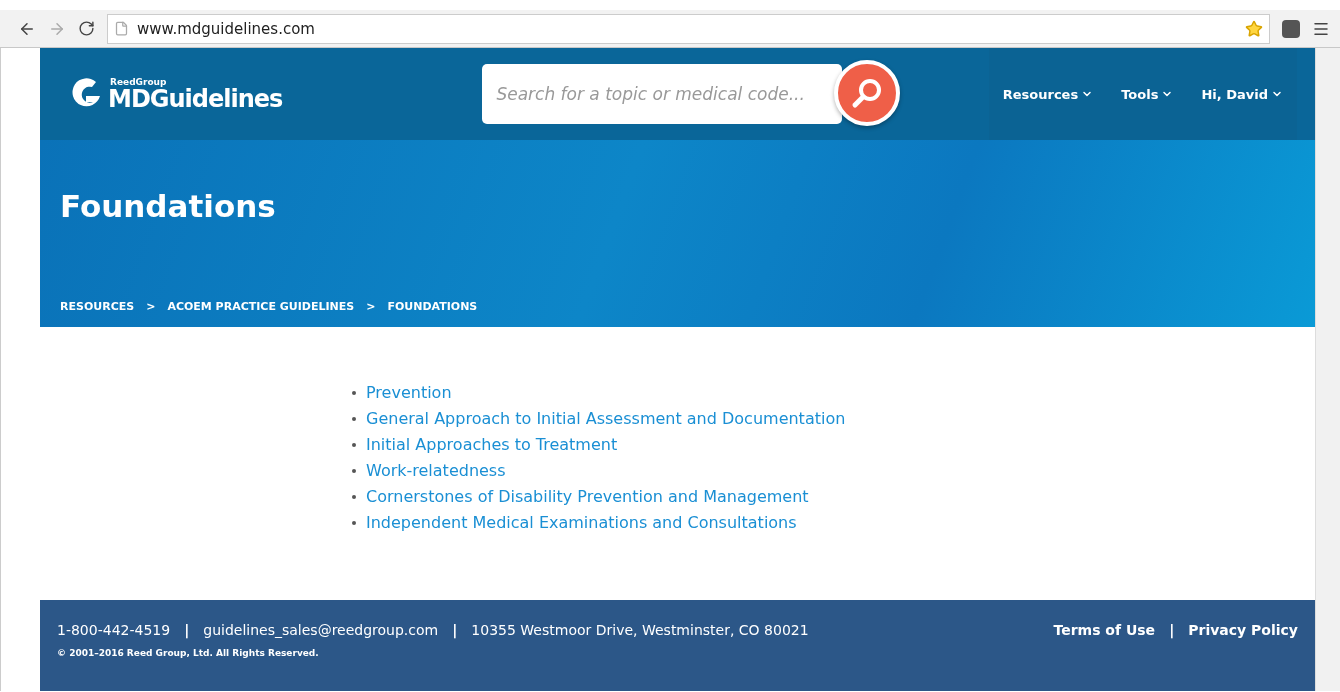 This screenshot has height=692, width=1340. Describe the element at coordinates (436, 470) in the screenshot. I see `topic-link: Work-relatedness` at that location.